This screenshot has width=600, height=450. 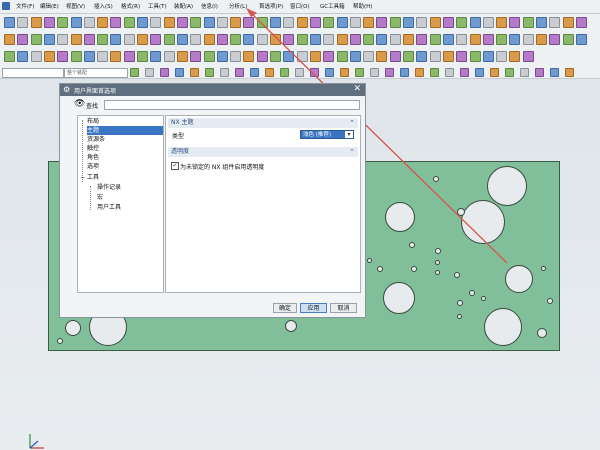 What do you see at coordinates (100, 197) in the screenshot?
I see `tree-item-macro: 宏` at bounding box center [100, 197].